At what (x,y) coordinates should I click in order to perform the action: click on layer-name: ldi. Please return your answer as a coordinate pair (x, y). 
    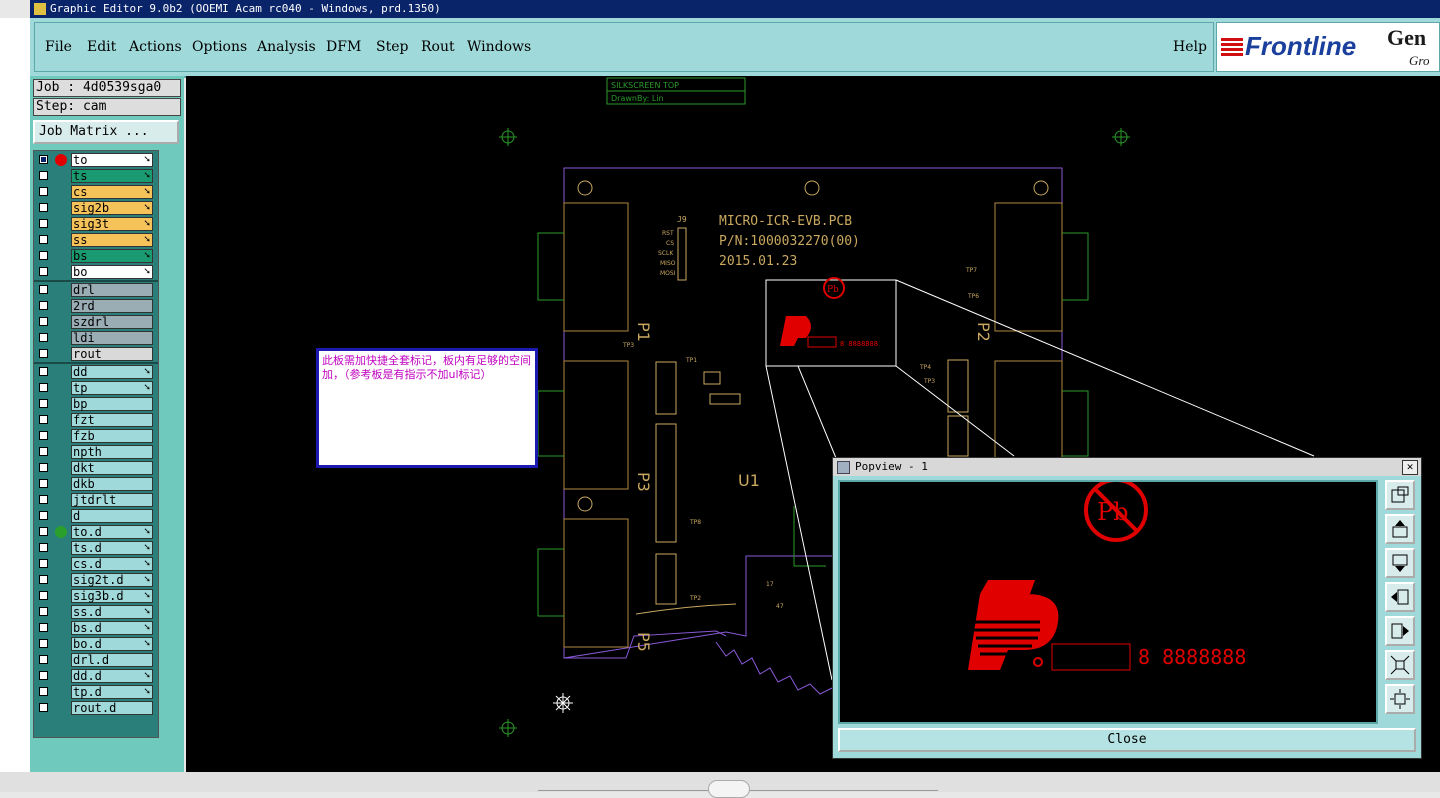
    Looking at the image, I should click on (112, 338).